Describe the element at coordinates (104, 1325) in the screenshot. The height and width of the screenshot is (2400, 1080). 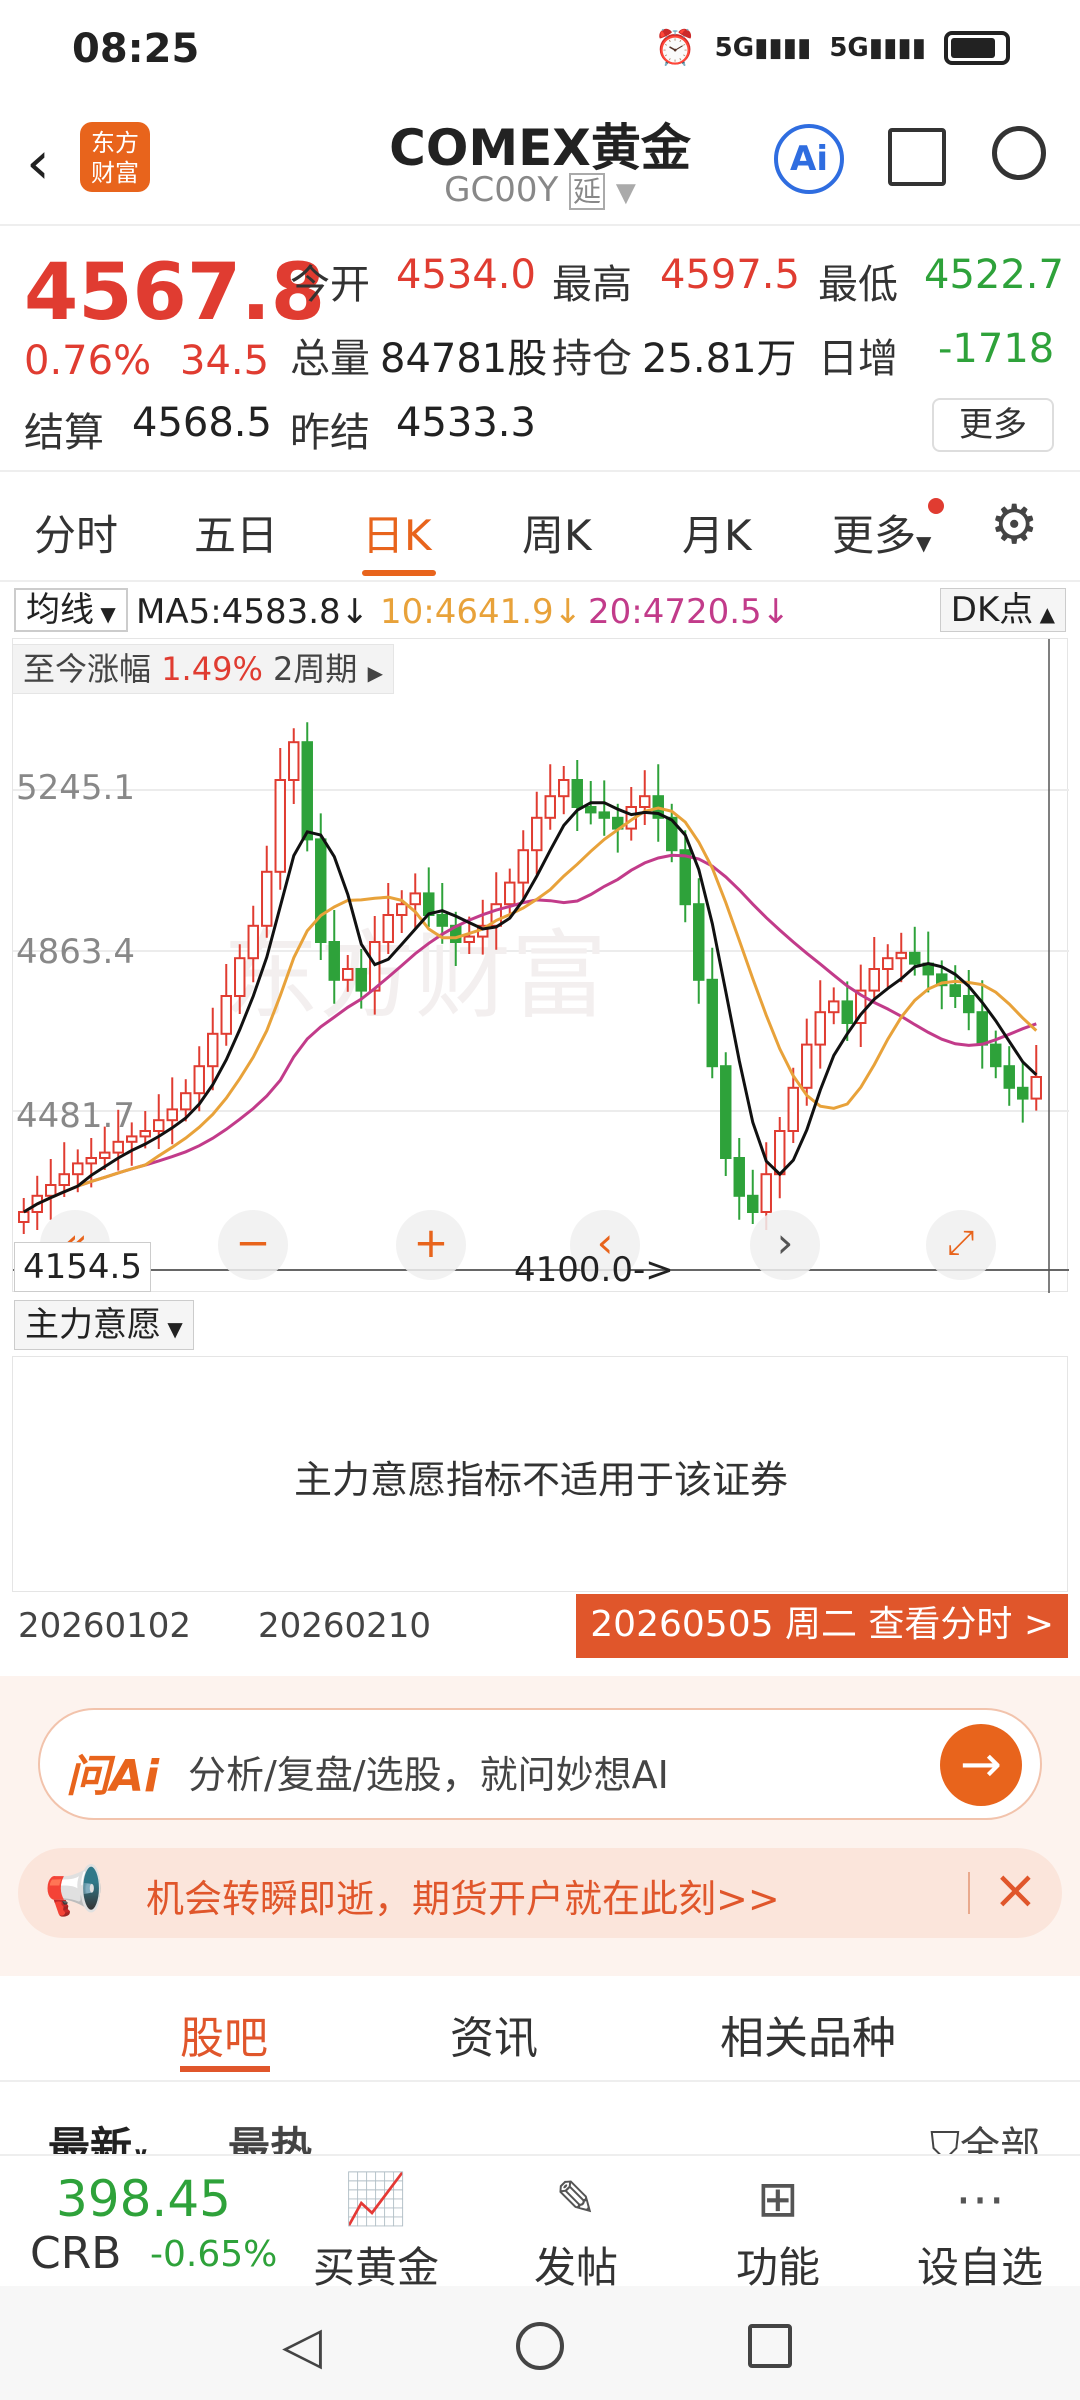
I see `indicator-selector: 主力意愿 ▼` at that location.